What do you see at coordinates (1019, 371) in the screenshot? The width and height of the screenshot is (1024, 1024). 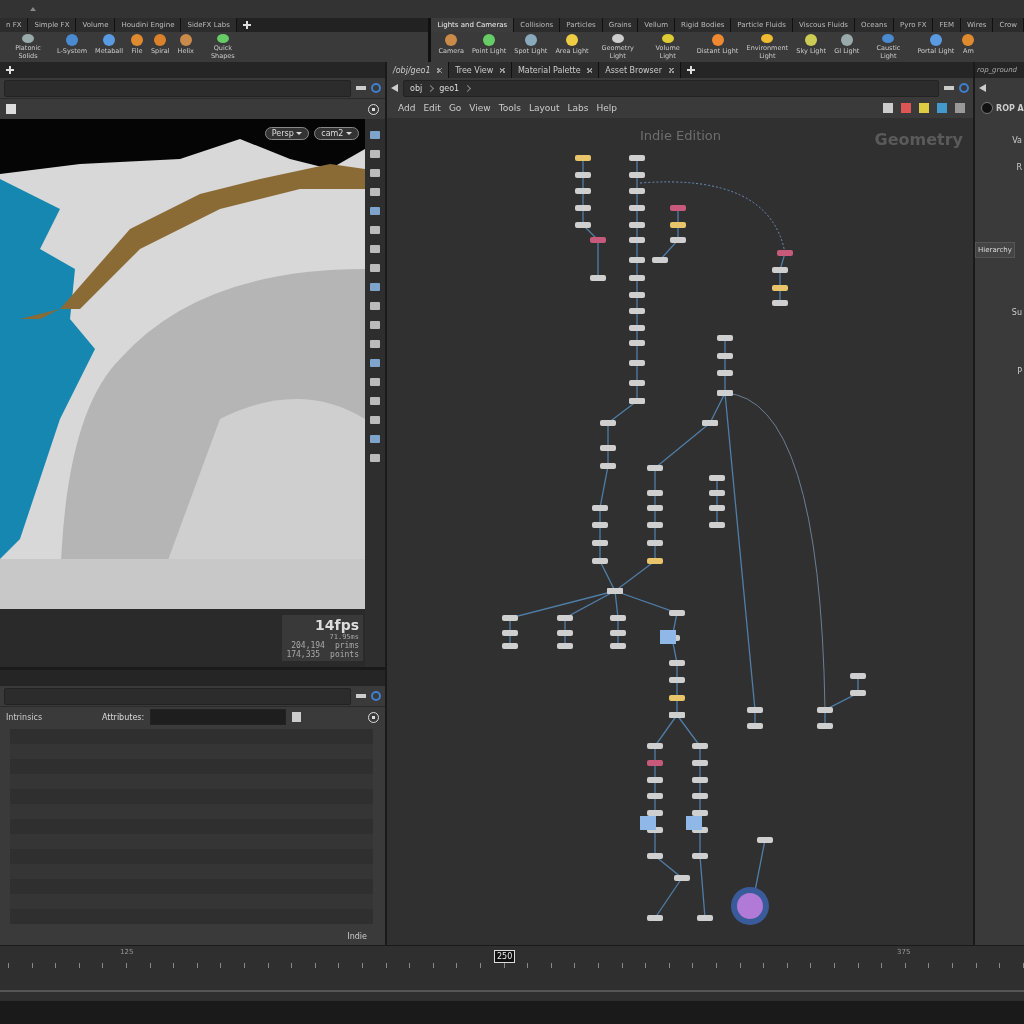 I see `parameter-label: P` at bounding box center [1019, 371].